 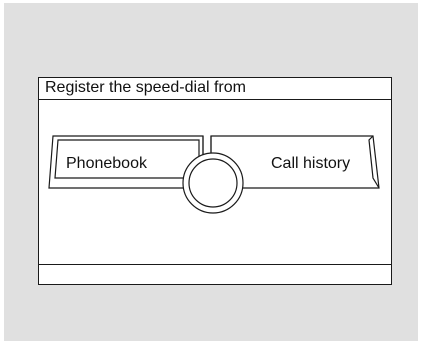 What do you see at coordinates (215, 274) in the screenshot?
I see `status-bar` at bounding box center [215, 274].